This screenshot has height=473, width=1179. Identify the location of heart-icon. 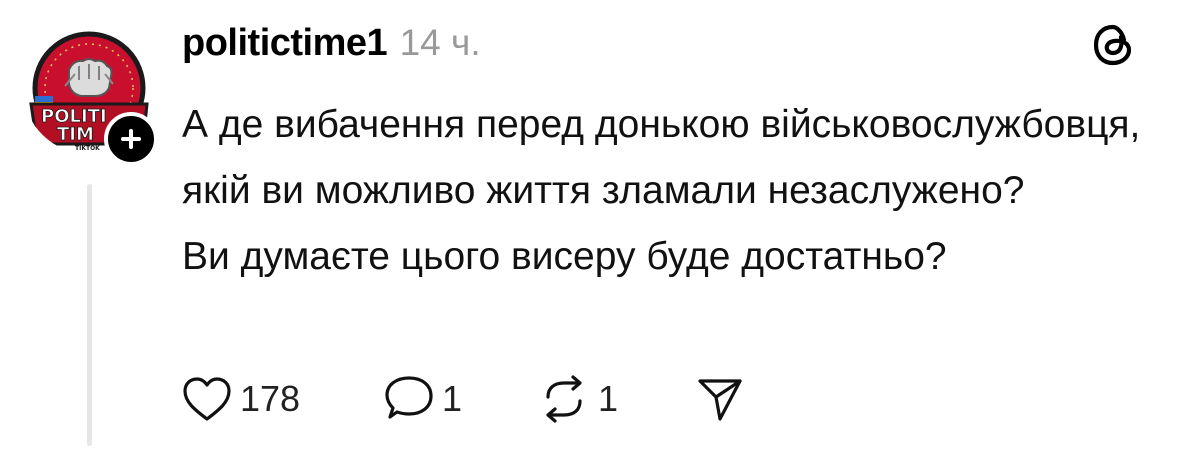
(207, 399).